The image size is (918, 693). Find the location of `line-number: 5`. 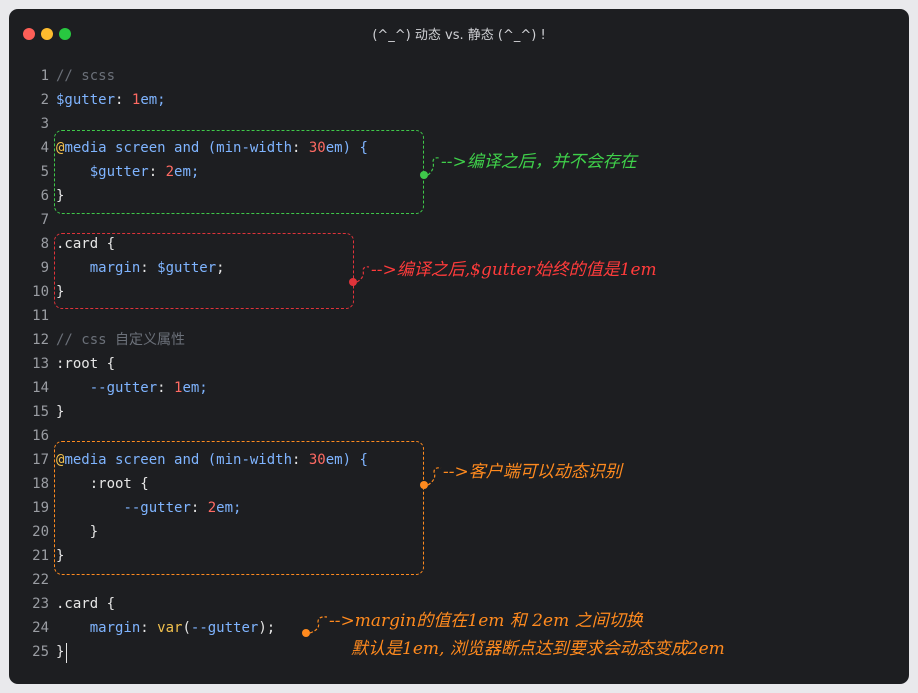

line-number: 5 is located at coordinates (44, 172).